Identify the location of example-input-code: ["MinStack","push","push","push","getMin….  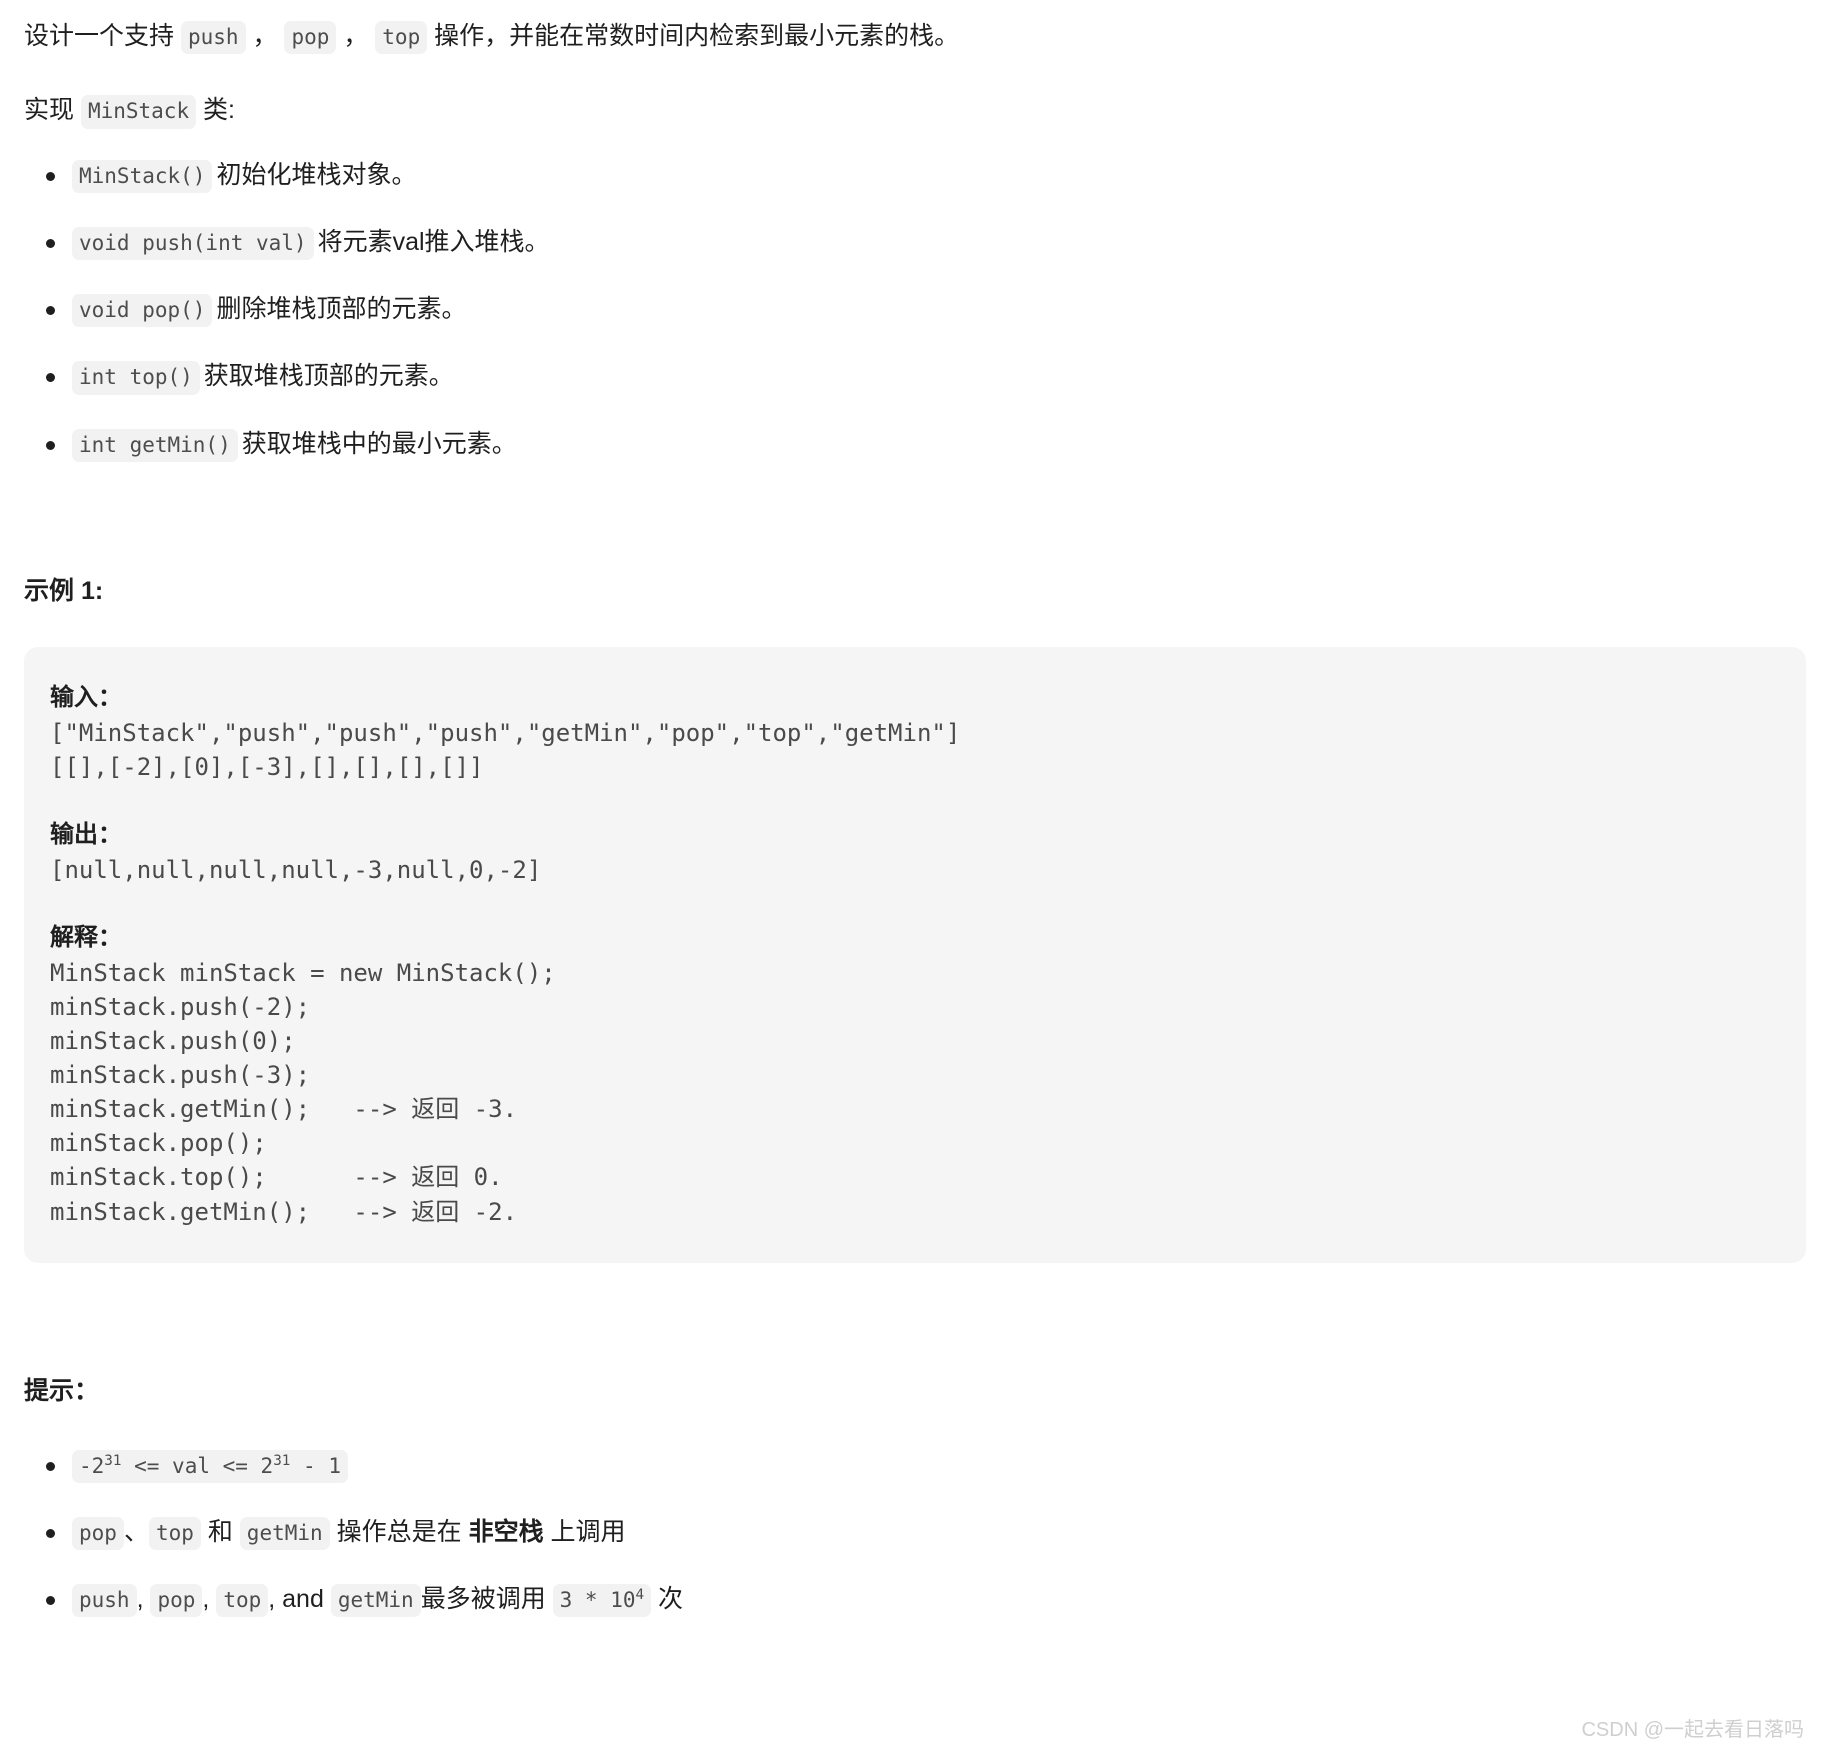
(505, 749).